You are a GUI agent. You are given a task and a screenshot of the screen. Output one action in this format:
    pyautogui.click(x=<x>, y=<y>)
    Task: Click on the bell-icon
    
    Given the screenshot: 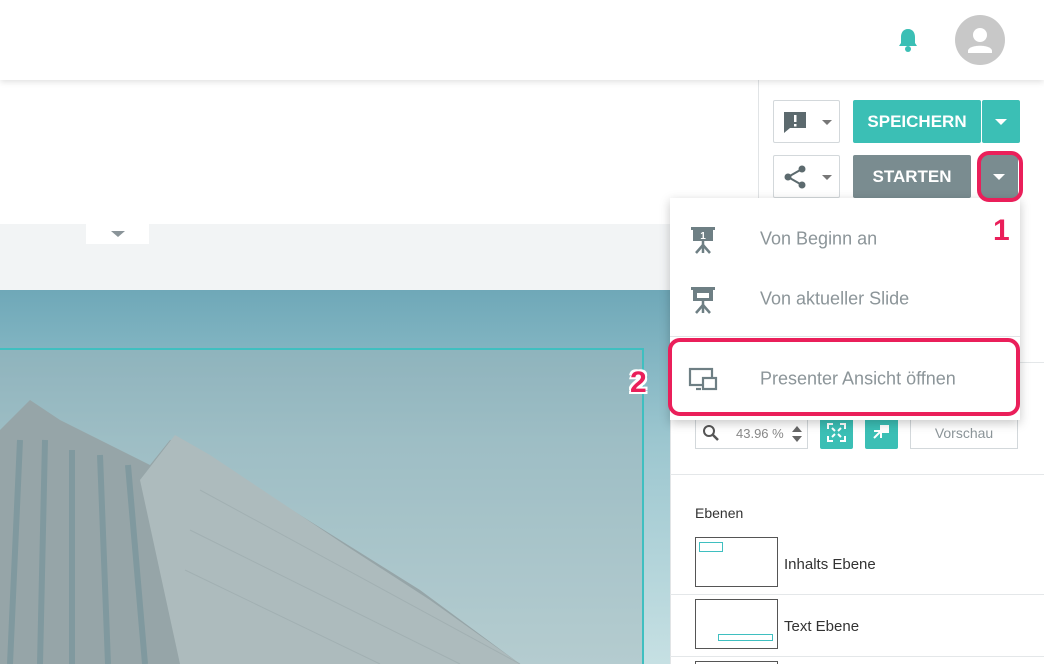 What is the action you would take?
    pyautogui.click(x=908, y=40)
    